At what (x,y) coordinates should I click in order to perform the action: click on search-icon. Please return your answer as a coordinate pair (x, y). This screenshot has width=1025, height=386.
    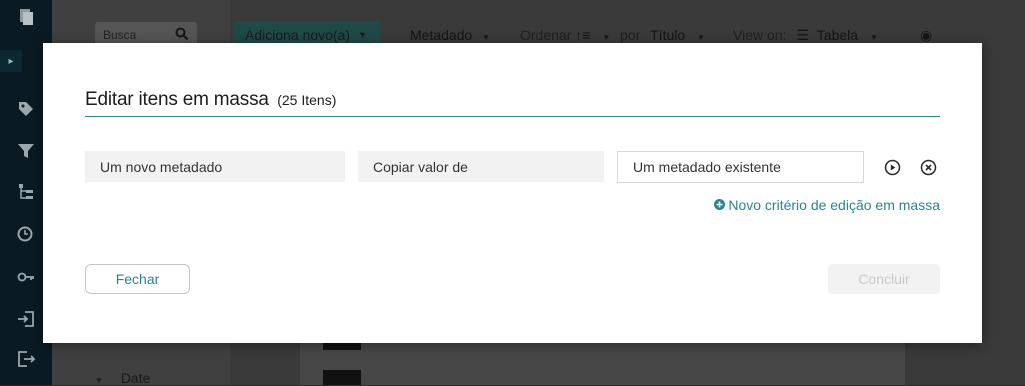
    Looking at the image, I should click on (182, 34).